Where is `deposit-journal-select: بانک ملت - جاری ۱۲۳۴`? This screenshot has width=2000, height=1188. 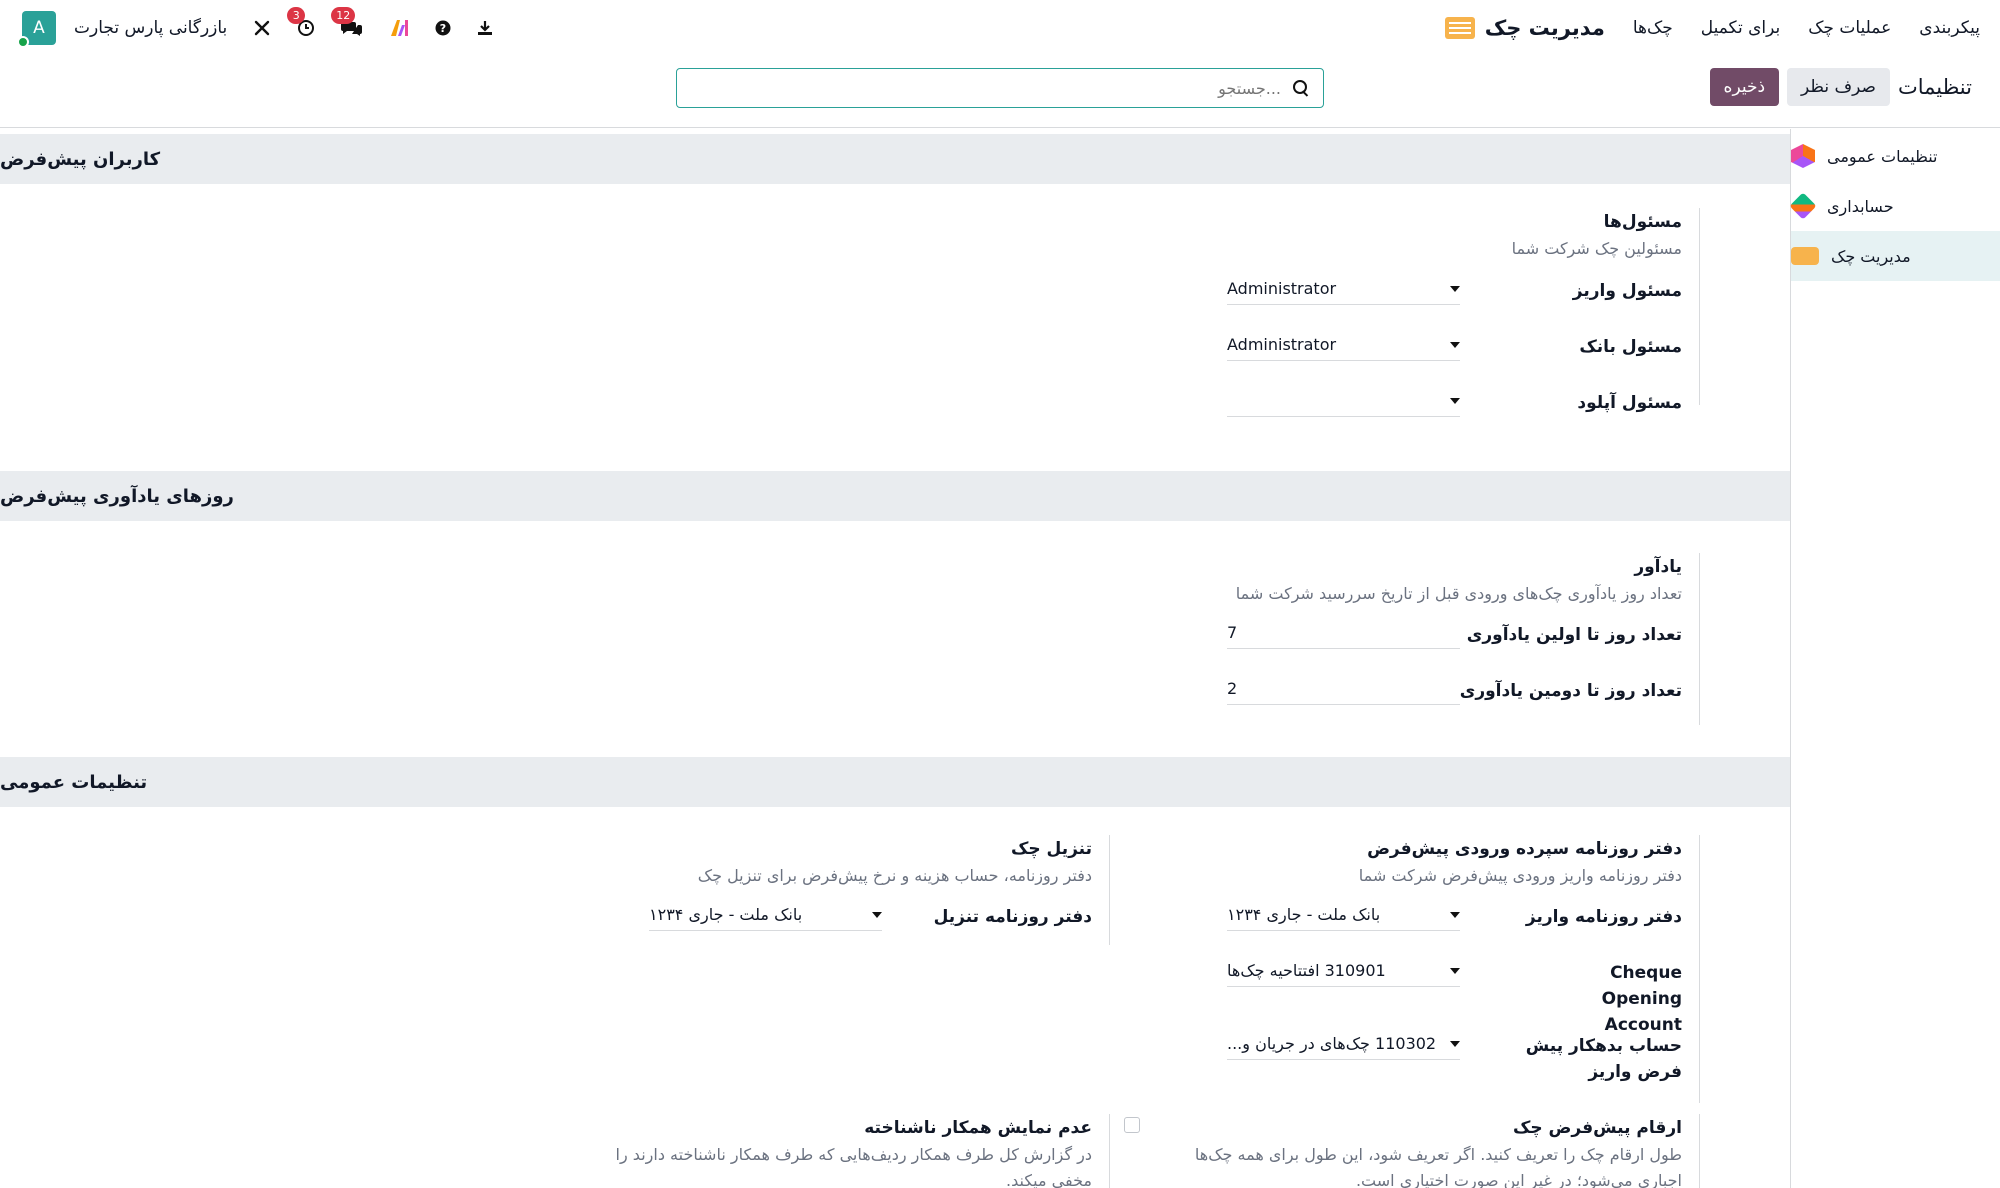 deposit-journal-select: بانک ملت - جاری ۱۲۳۴ is located at coordinates (1343, 915).